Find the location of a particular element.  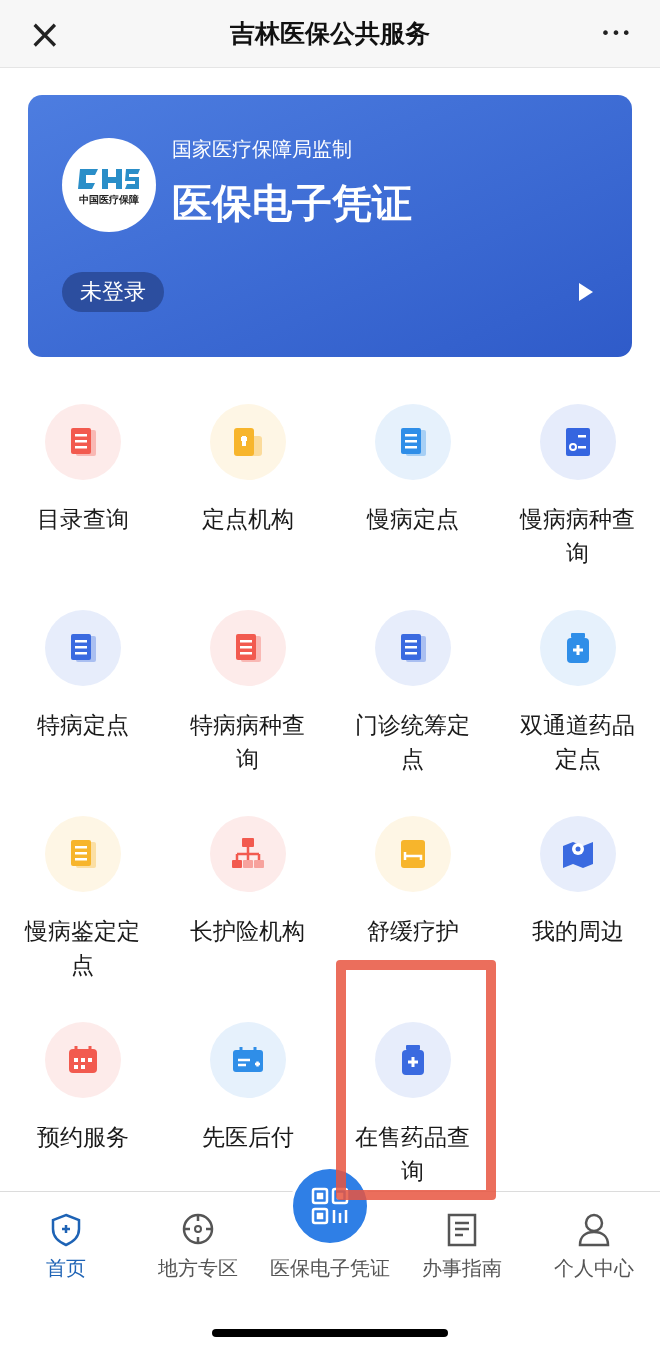

service-label: 慢病定点 is located at coordinates (412, 519).